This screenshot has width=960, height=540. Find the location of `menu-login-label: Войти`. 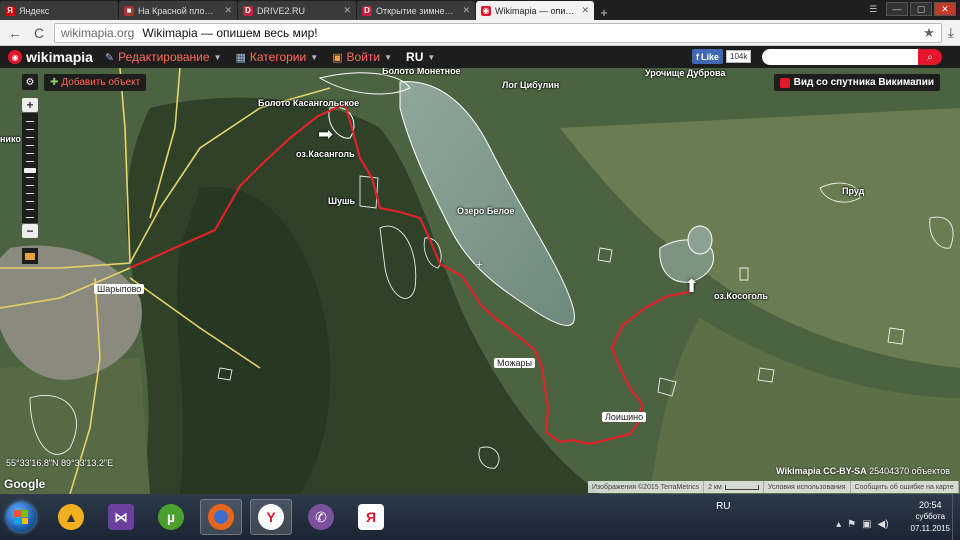

menu-login-label: Войти is located at coordinates (363, 57).